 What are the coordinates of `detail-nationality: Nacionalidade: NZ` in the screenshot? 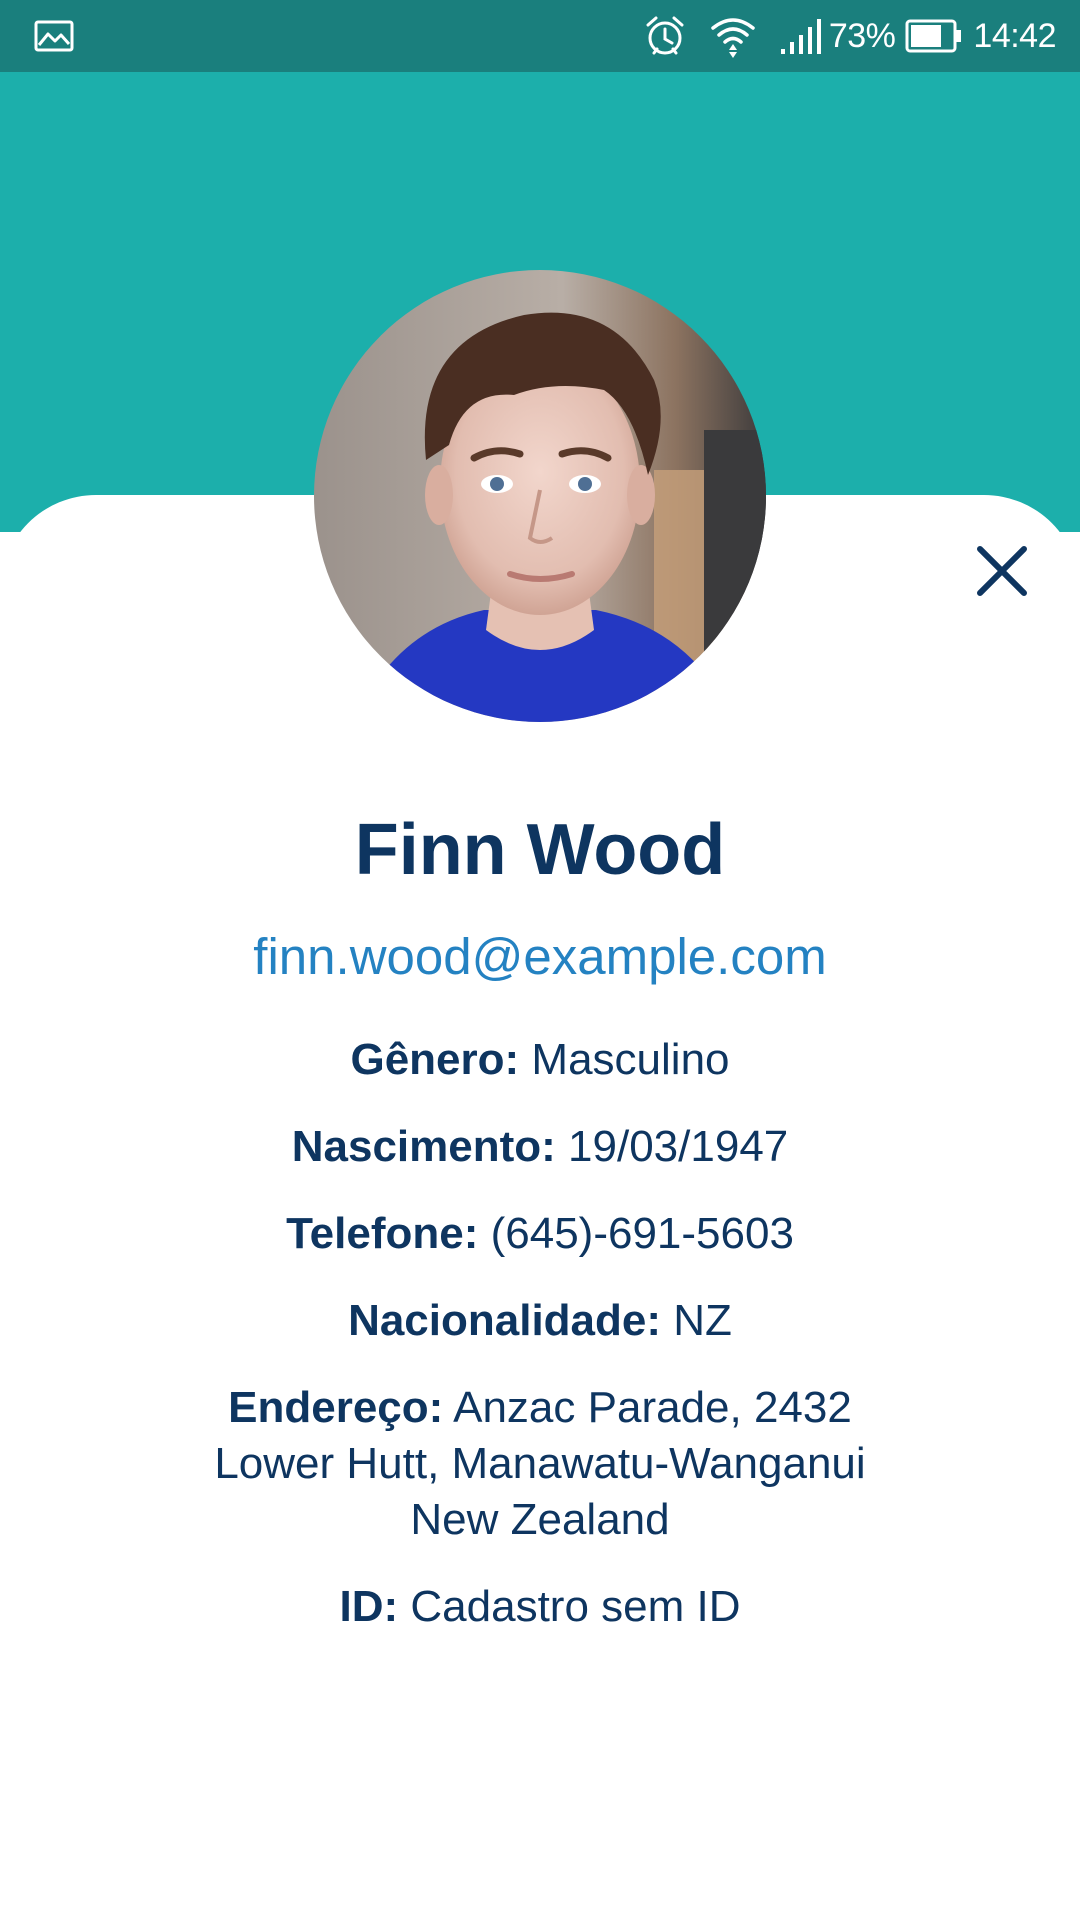 It's located at (540, 1321).